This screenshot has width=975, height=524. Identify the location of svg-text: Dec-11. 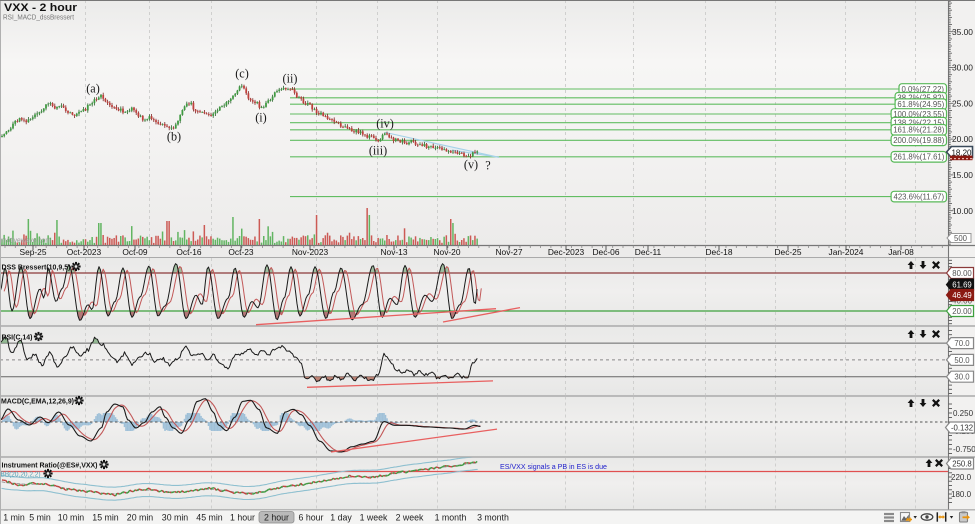
(648, 252).